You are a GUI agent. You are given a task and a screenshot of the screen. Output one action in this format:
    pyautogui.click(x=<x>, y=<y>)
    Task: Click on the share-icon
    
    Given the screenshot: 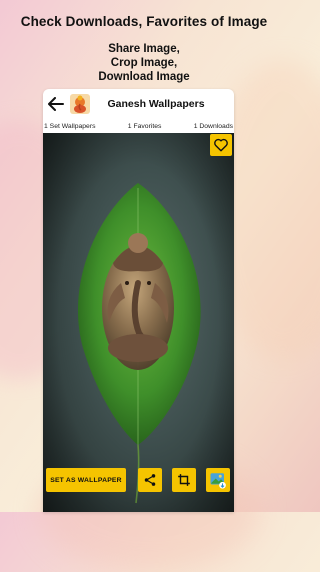 What is the action you would take?
    pyautogui.click(x=150, y=480)
    